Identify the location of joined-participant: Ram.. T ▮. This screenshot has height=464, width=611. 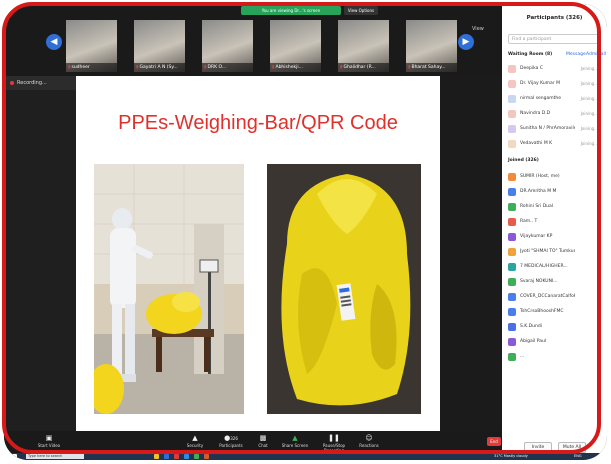
(555, 222).